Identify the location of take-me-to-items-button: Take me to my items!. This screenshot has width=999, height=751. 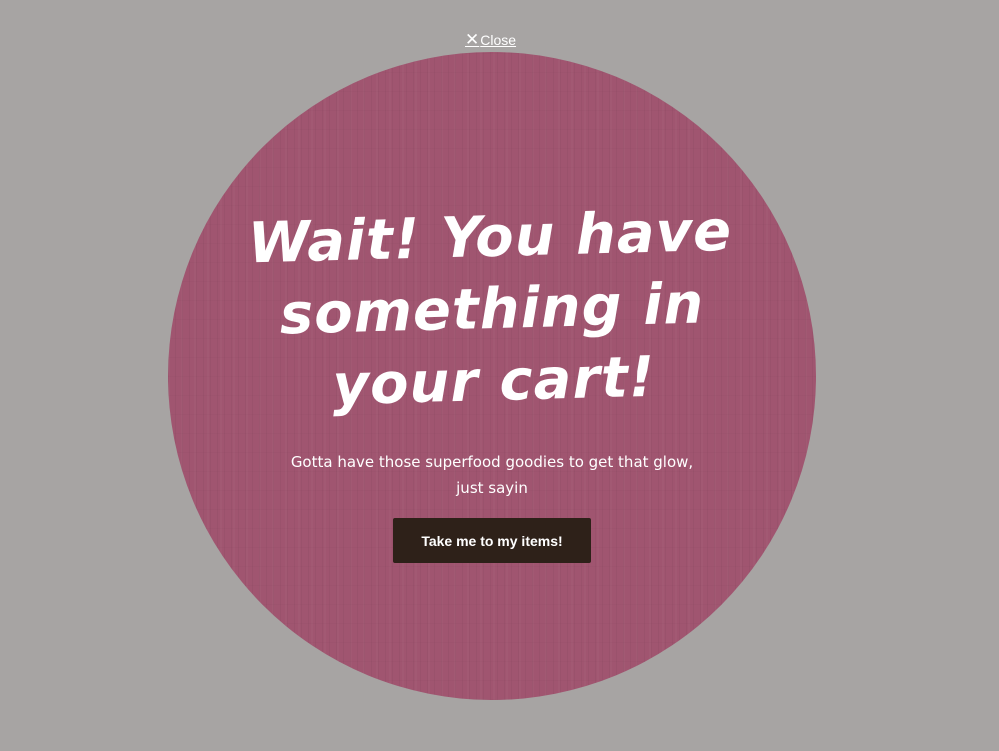
(492, 540).